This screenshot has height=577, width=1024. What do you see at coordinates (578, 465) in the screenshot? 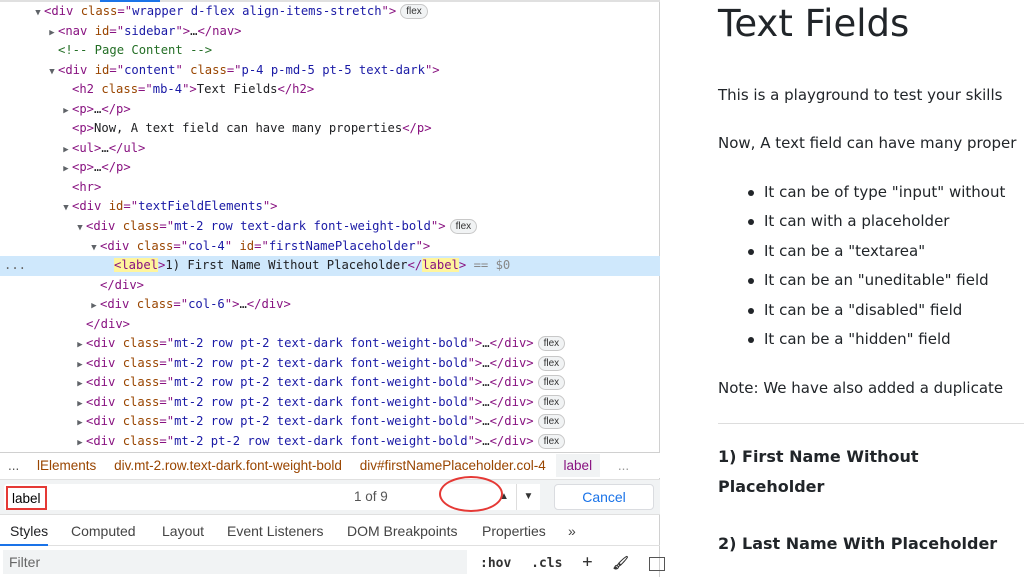
I see `breadcrumb-item-active: label` at bounding box center [578, 465].